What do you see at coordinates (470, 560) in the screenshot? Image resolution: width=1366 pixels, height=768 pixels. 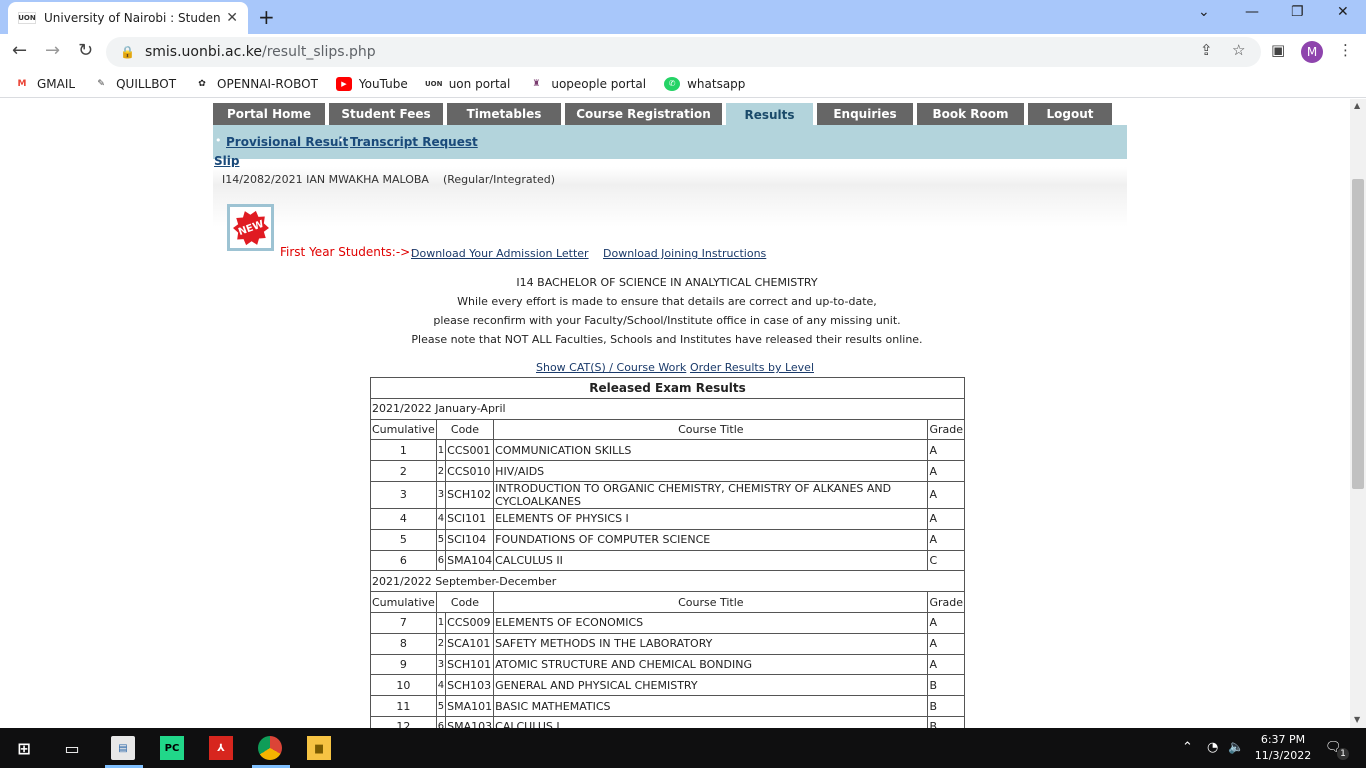 I see `course-code-cell: SMA104` at bounding box center [470, 560].